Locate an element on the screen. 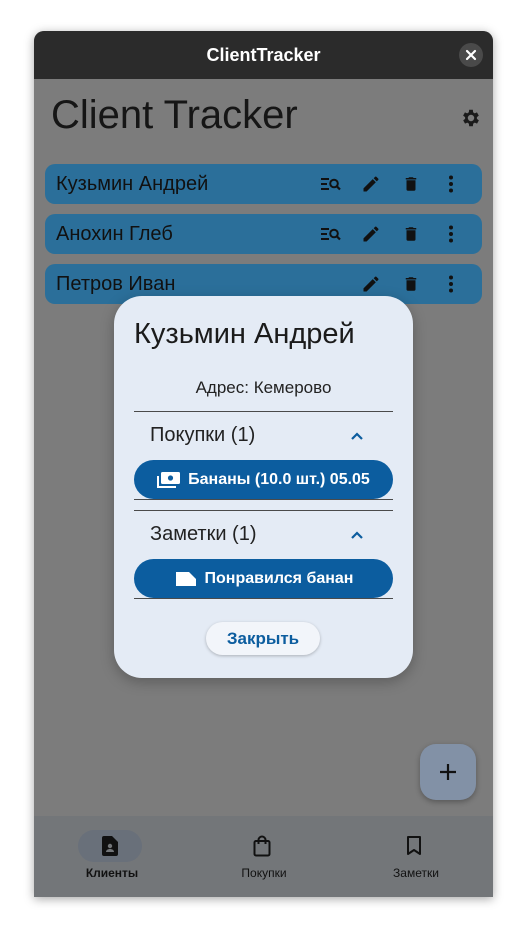 The width and height of the screenshot is (527, 934). nav-item-clients: Клиенты is located at coordinates (112, 856).